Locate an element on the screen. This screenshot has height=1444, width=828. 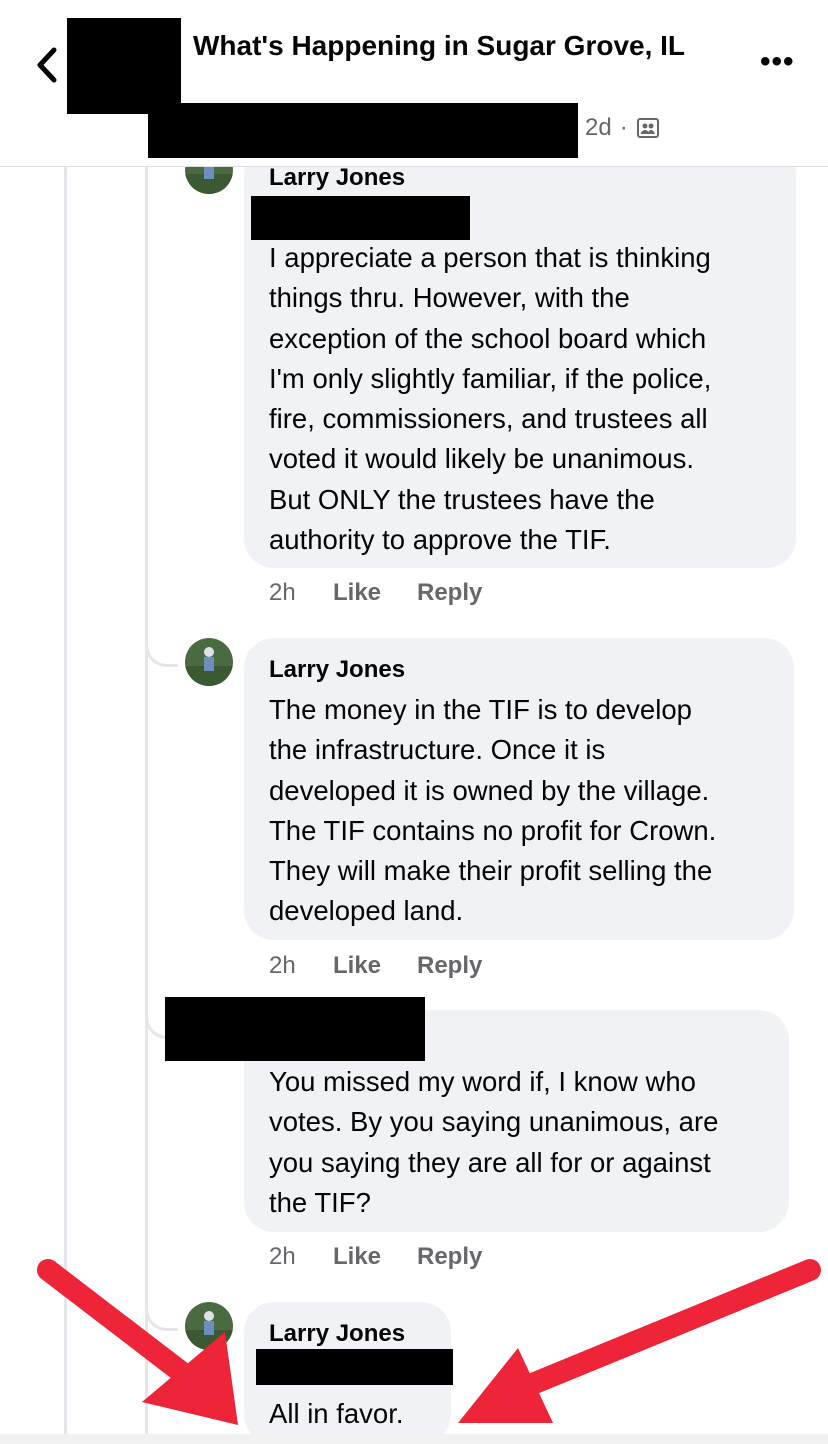
group-title: What's Happening in Sugar Grove, IL is located at coordinates (463, 45).